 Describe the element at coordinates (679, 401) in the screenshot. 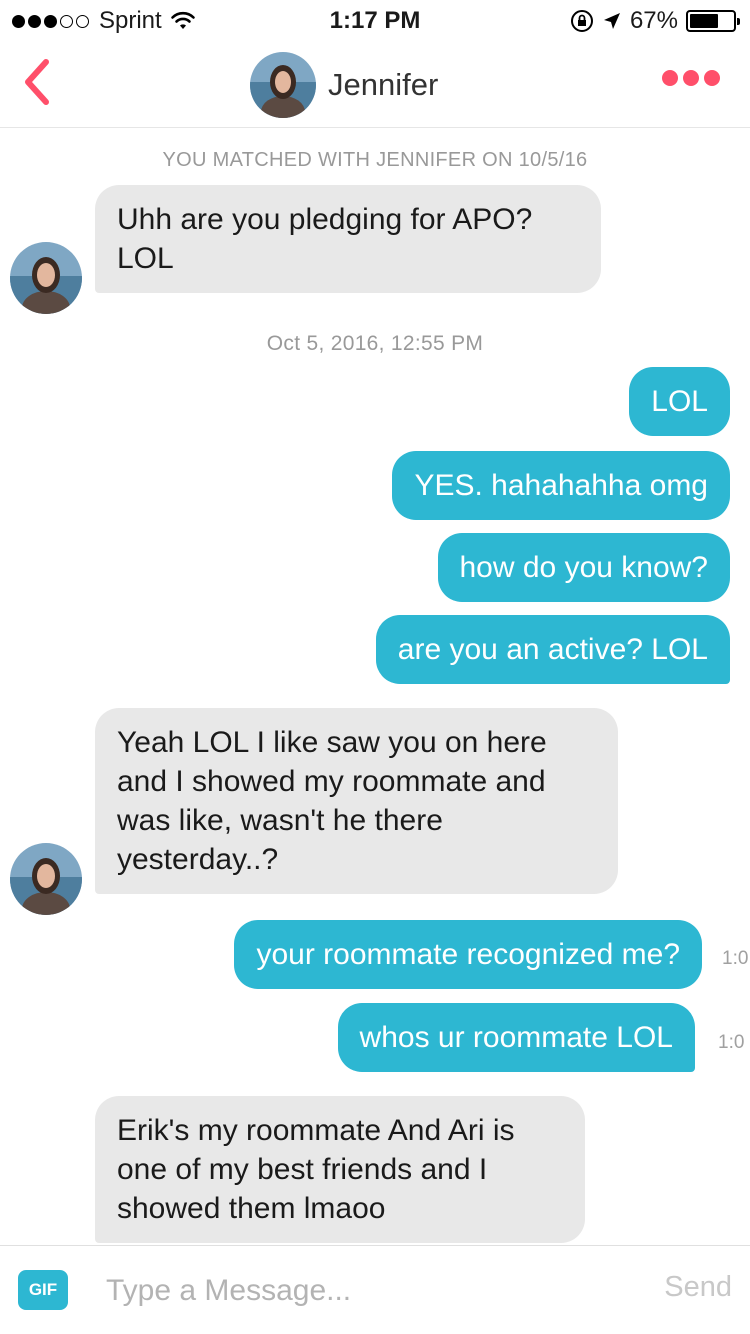

I see `outgoing-message-bubble: LOL` at that location.